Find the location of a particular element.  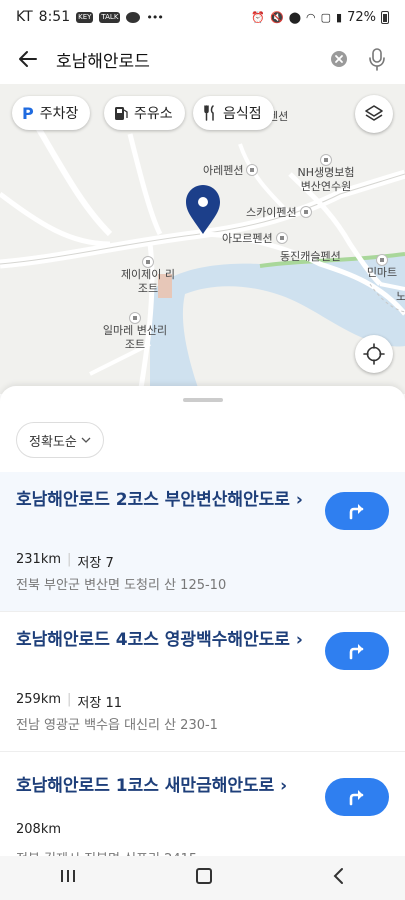

result-distance: 231km is located at coordinates (39, 559).